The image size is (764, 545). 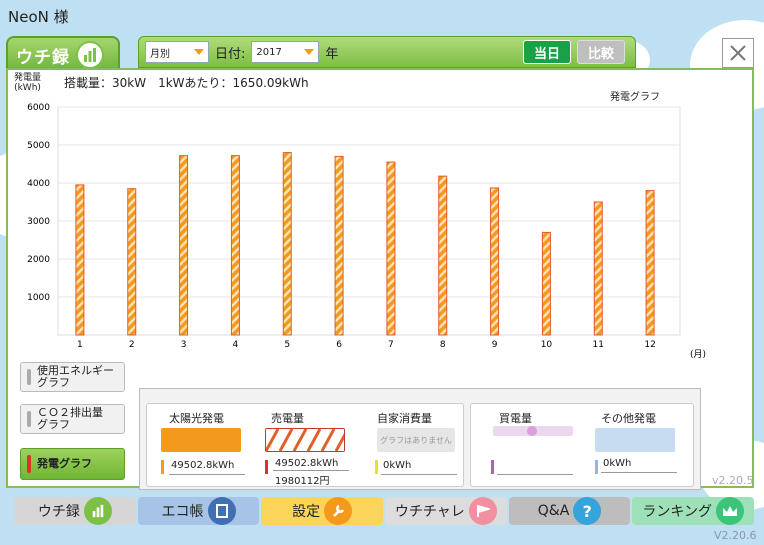 What do you see at coordinates (196, 418) in the screenshot?
I see `solar-title: 太陽光発電` at bounding box center [196, 418].